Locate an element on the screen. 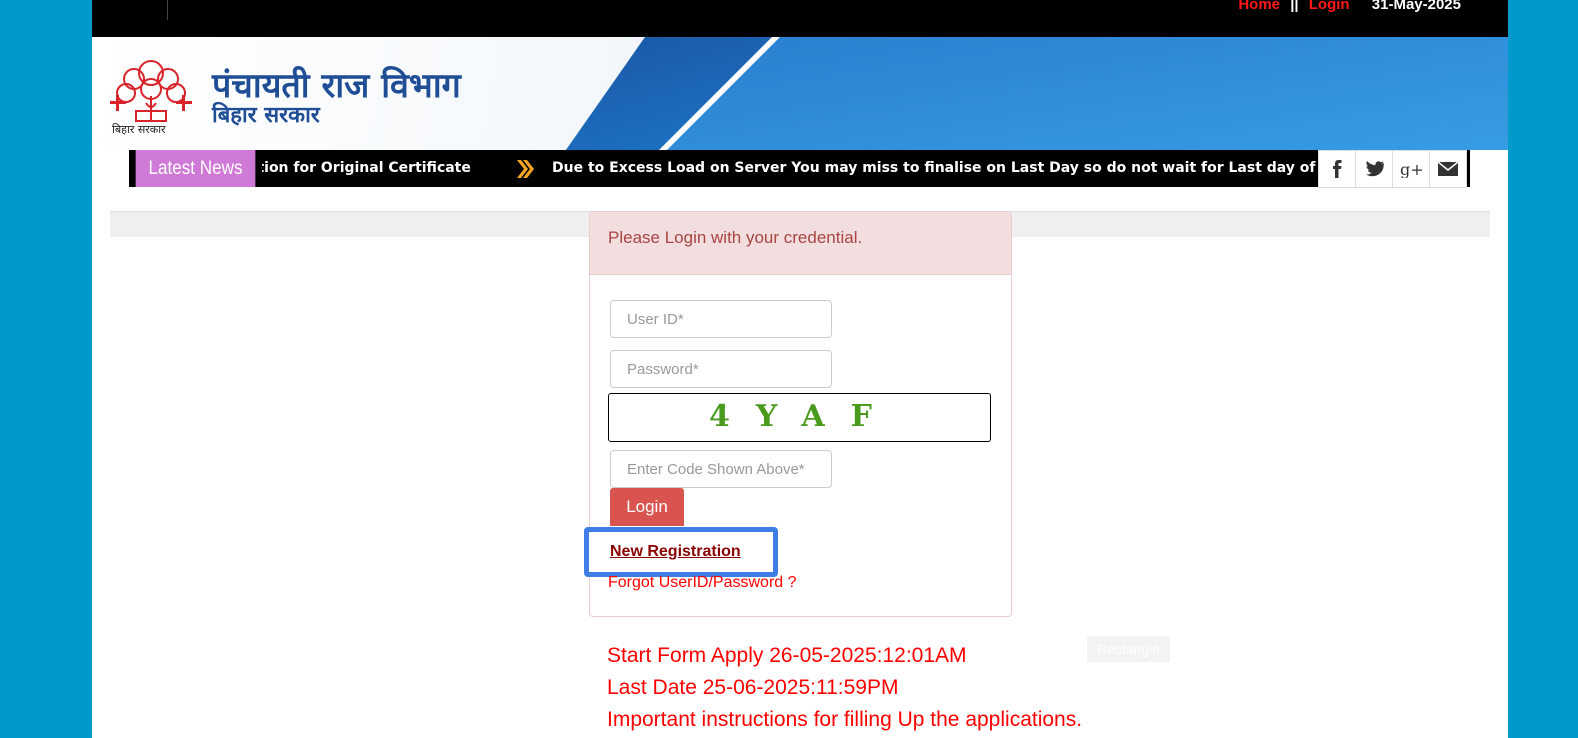  mail-icon is located at coordinates (1448, 169).